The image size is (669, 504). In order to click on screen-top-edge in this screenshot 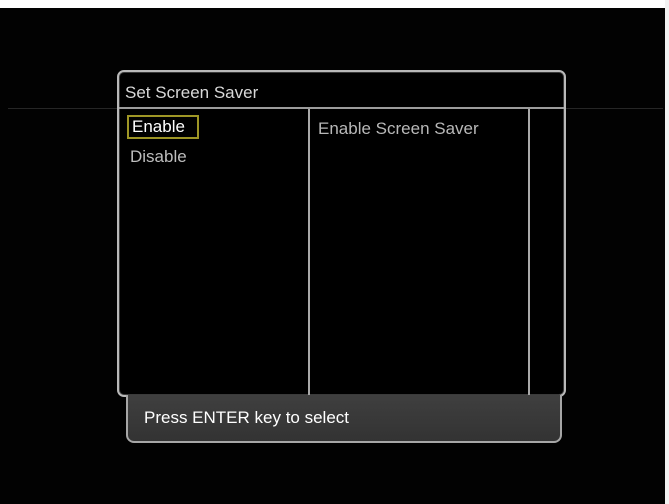, I will do `click(334, 4)`.